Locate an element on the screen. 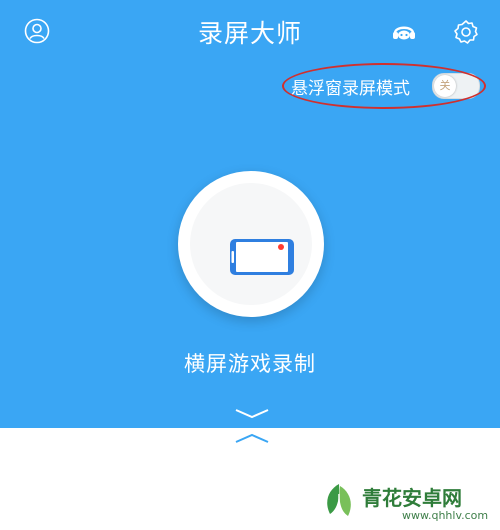 This screenshot has height=530, width=500. leaf-logo-icon is located at coordinates (339, 501).